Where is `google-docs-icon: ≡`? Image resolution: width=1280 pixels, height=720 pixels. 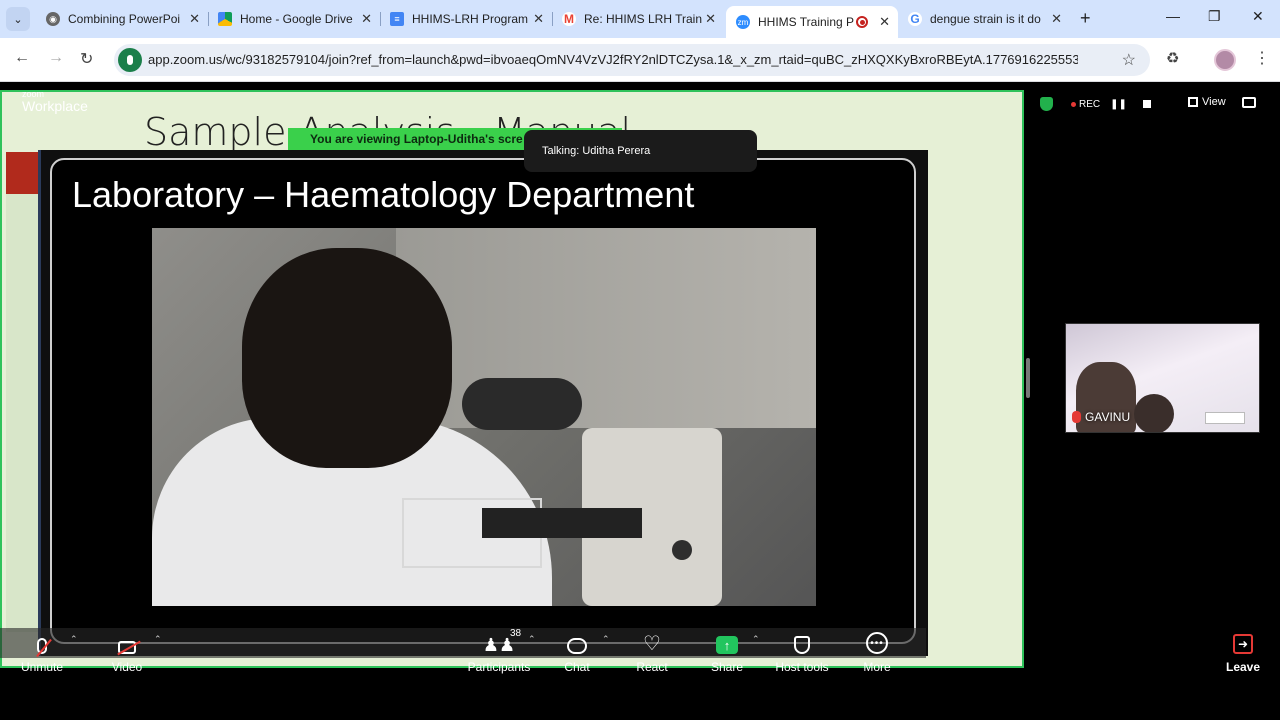 google-docs-icon: ≡ is located at coordinates (397, 19).